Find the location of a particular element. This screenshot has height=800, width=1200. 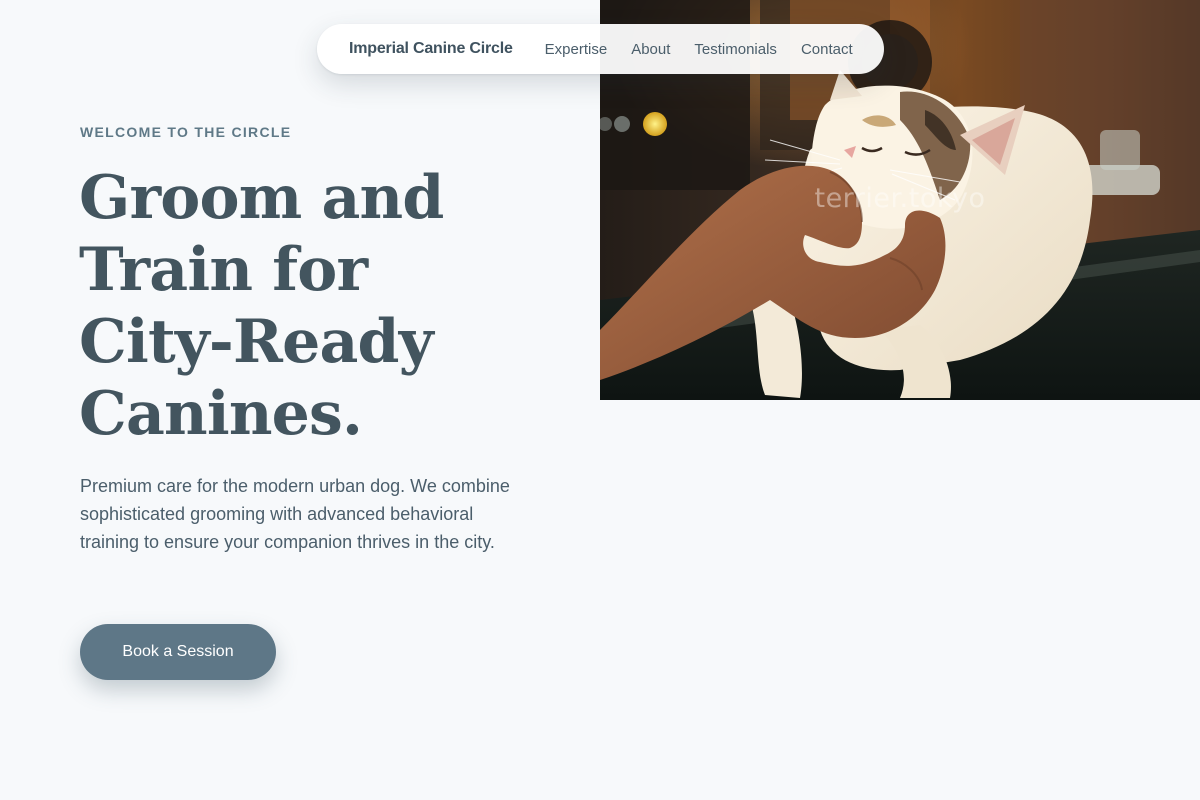

brand-name: Imperial Canine Circle is located at coordinates (431, 49).